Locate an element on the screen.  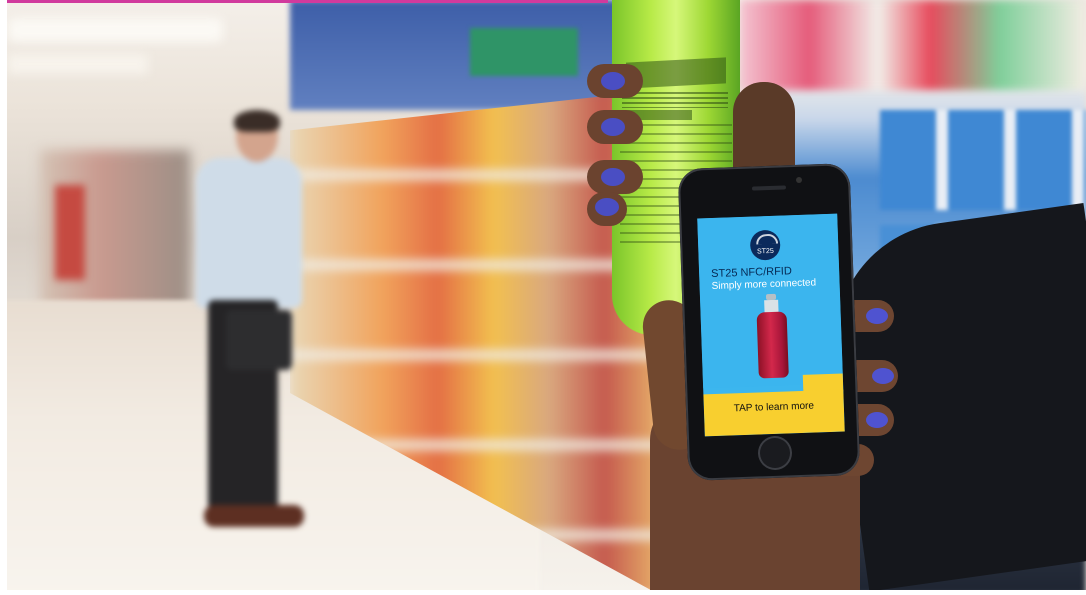
aisle-sign is located at coordinates (524, 52).